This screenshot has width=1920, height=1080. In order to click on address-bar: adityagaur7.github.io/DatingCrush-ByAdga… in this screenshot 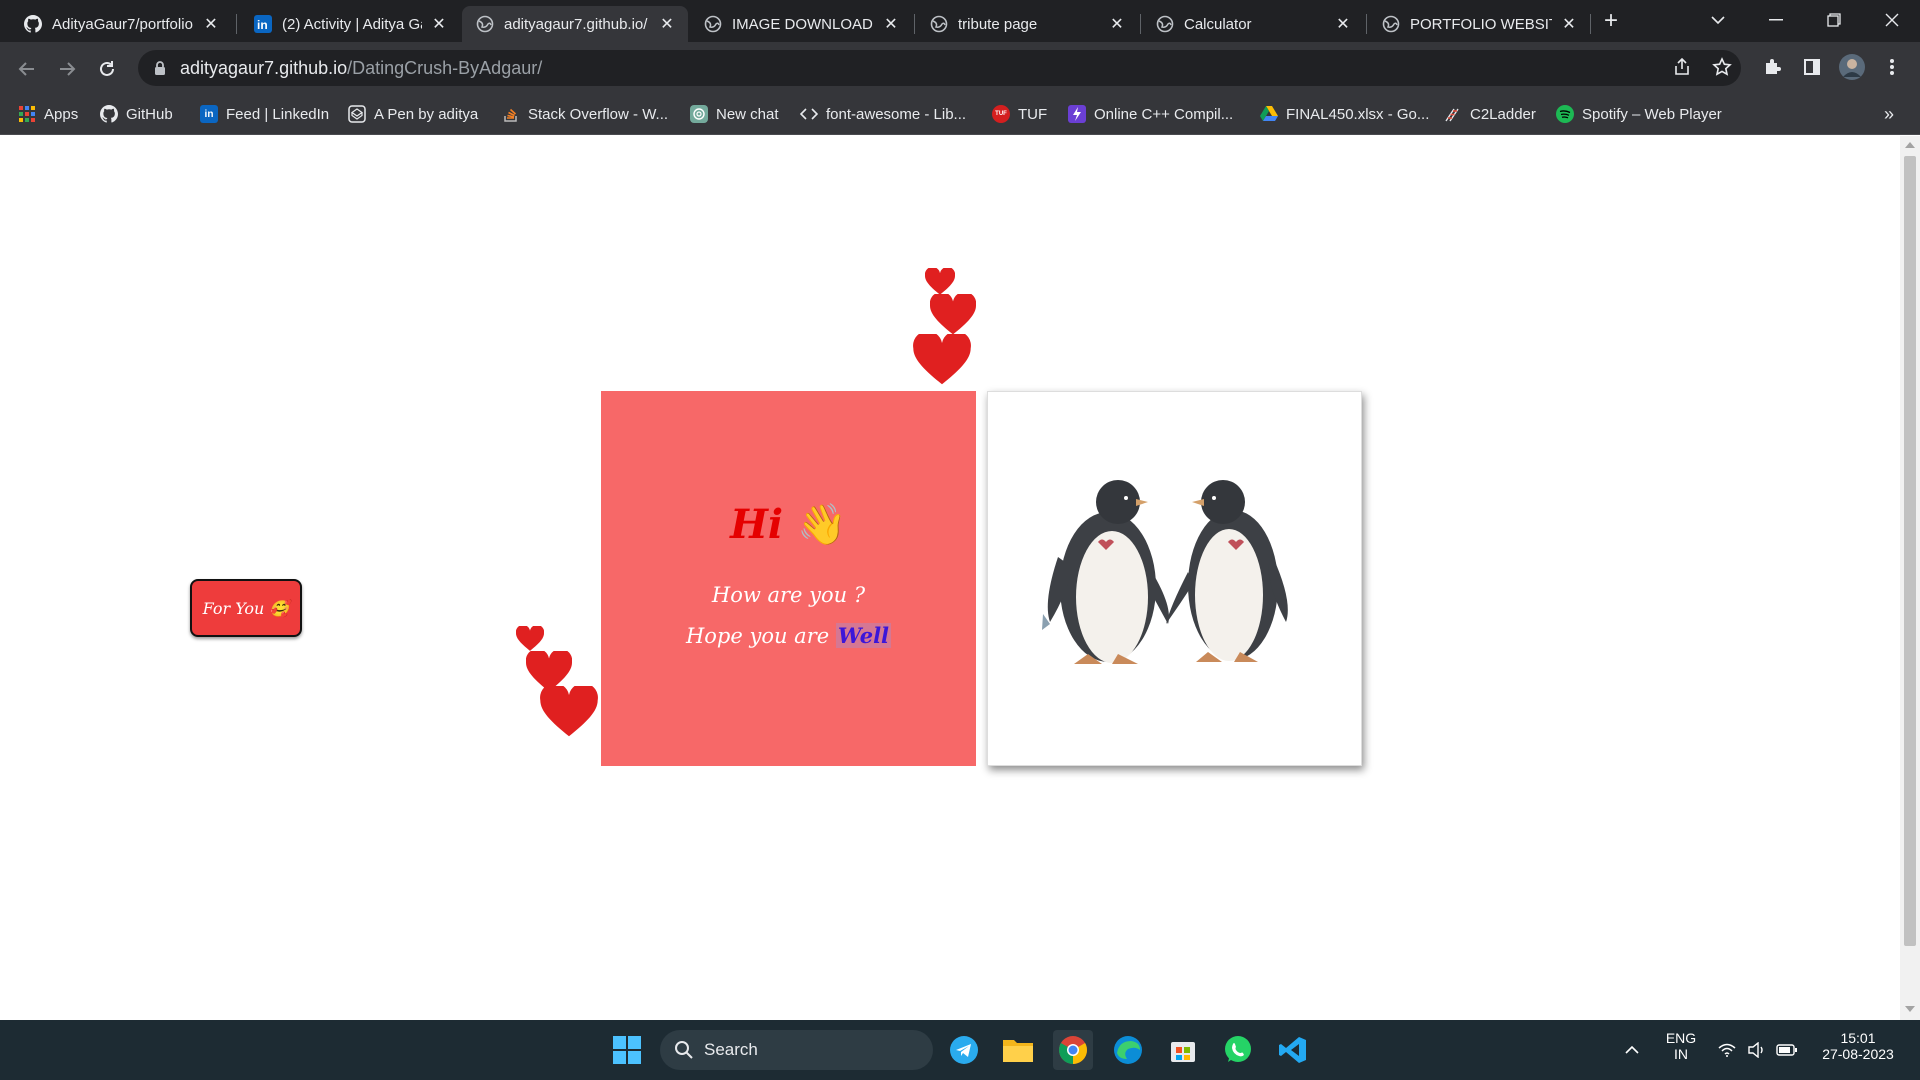, I will do `click(939, 68)`.